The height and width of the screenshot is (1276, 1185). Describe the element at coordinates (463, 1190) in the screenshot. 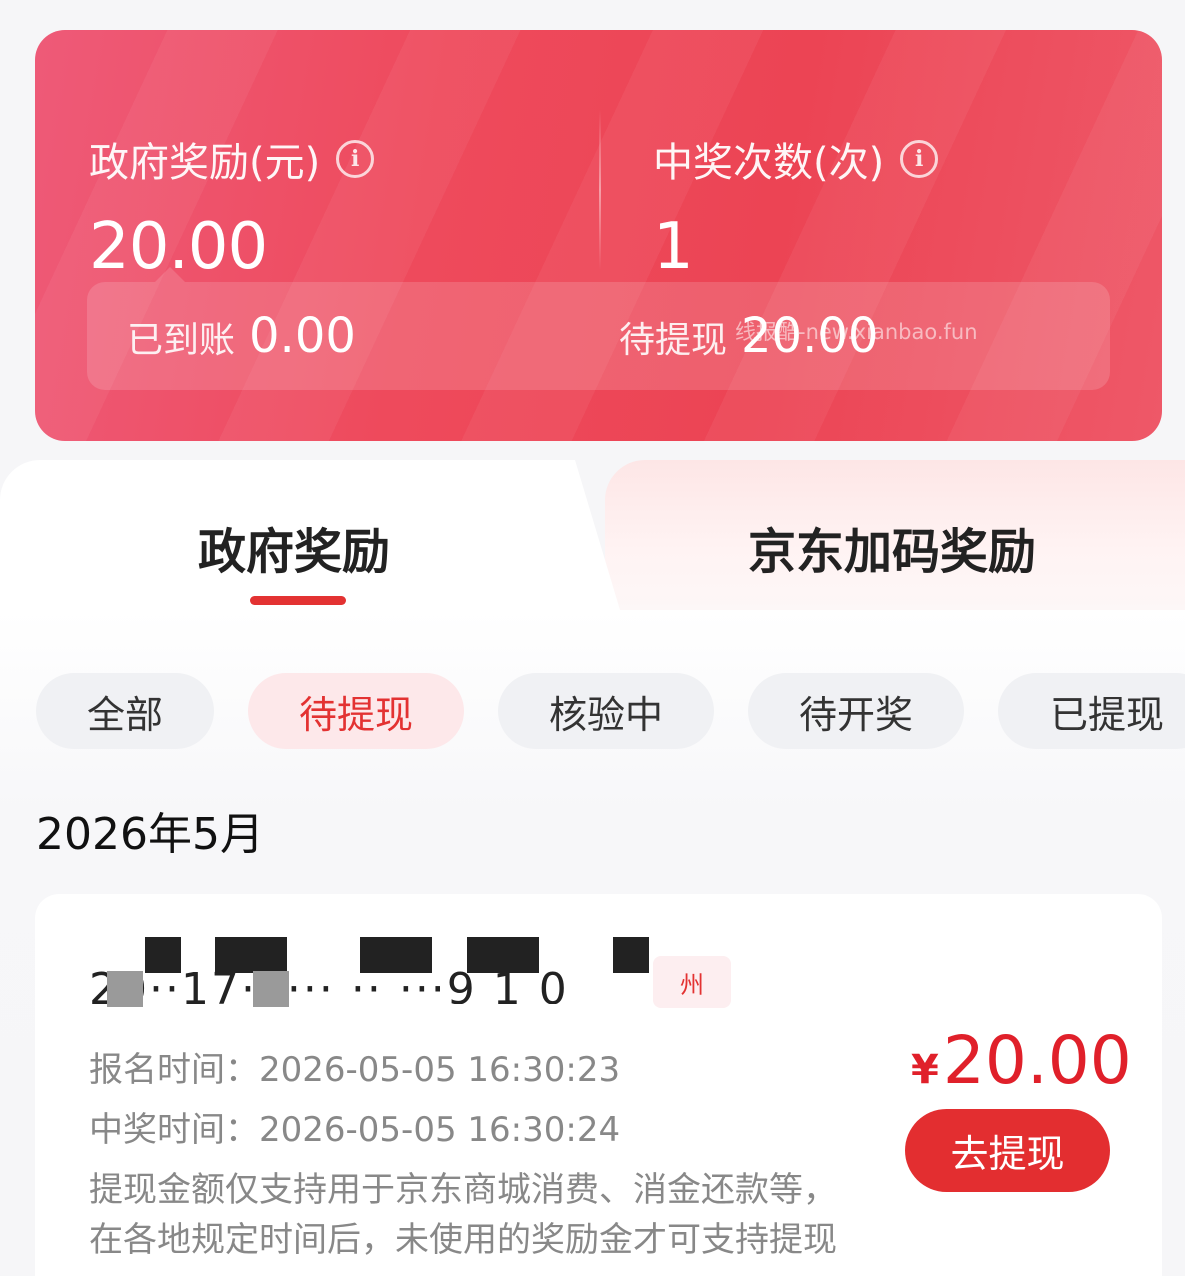

I see `withdraw-note-line1: 提现金额仅支持用于京东商城消费、消金还款等，` at that location.